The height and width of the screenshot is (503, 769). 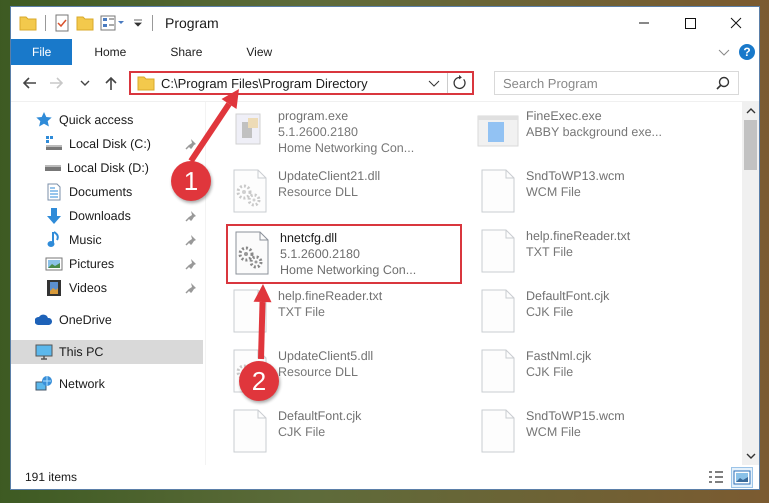 I want to click on ribbon-tab: Home, so click(x=110, y=52).